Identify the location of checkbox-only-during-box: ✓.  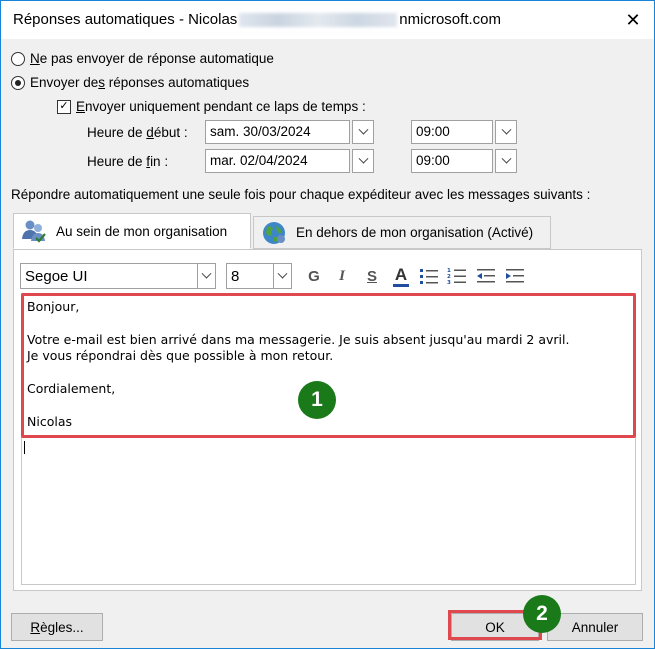
(64, 106).